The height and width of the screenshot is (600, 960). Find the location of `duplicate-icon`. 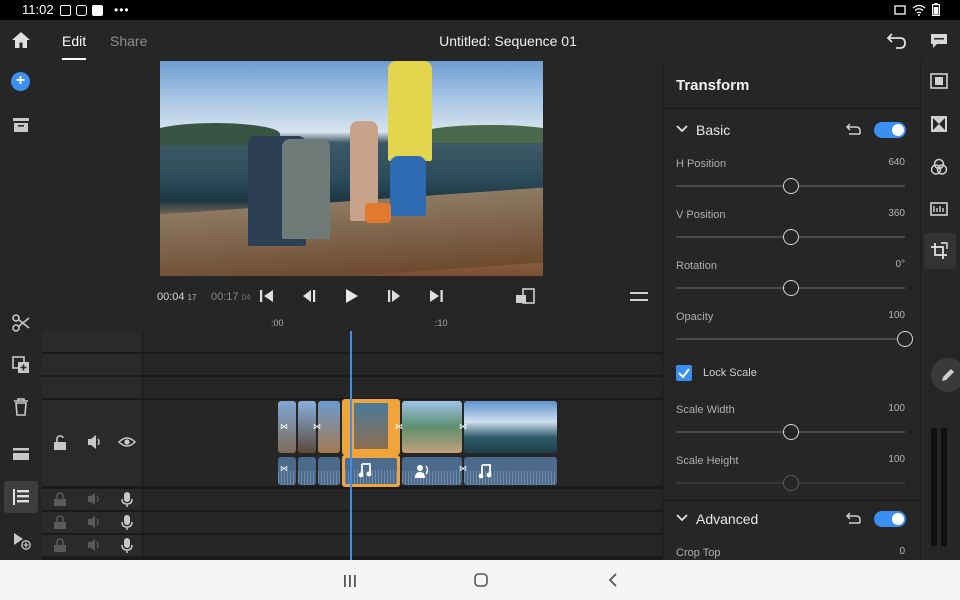

duplicate-icon is located at coordinates (21, 365).